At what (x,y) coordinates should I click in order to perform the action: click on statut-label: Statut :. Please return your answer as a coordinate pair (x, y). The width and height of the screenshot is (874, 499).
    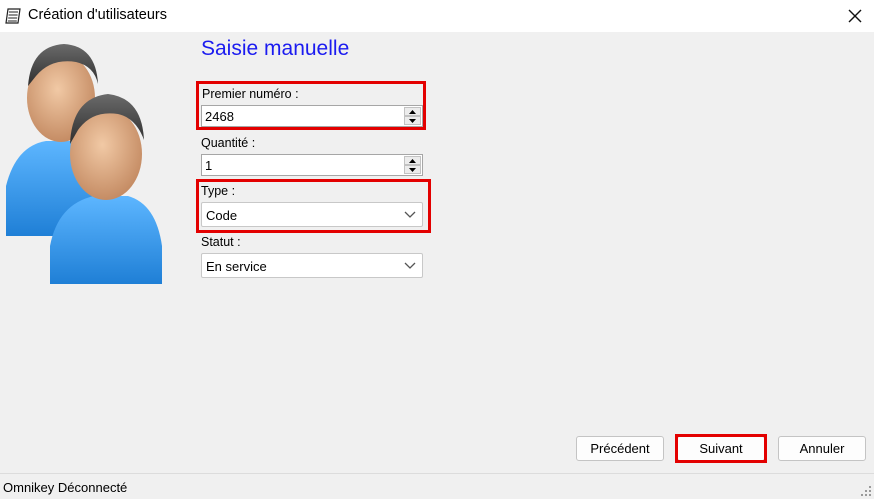
    Looking at the image, I should click on (221, 242).